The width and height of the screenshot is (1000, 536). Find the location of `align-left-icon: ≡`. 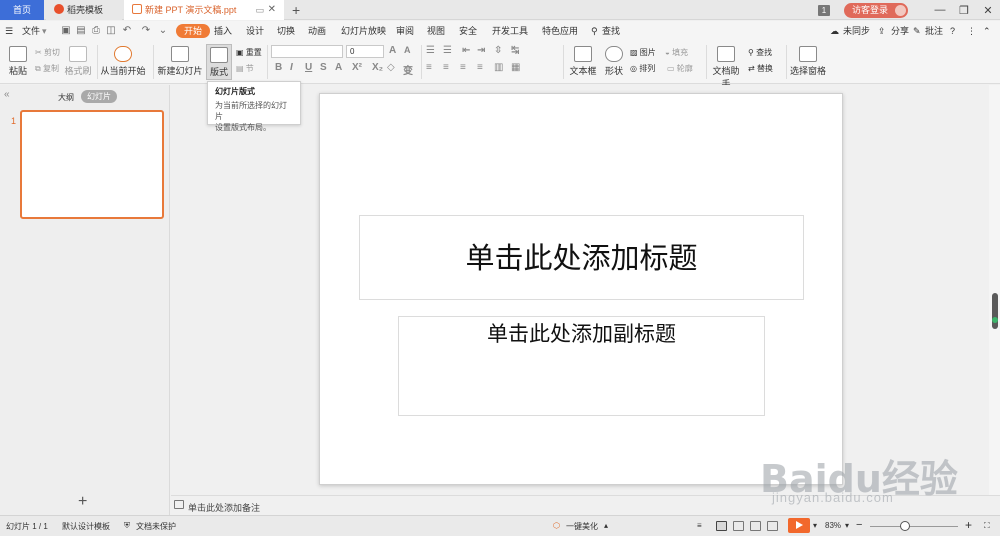

align-left-icon: ≡ is located at coordinates (429, 67).